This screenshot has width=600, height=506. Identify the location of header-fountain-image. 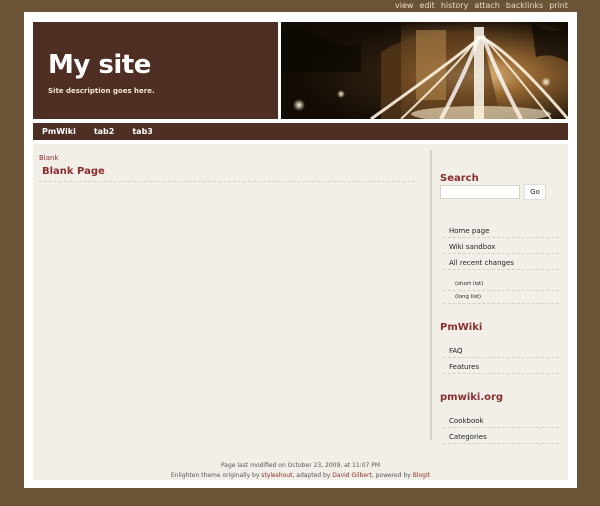
(424, 70).